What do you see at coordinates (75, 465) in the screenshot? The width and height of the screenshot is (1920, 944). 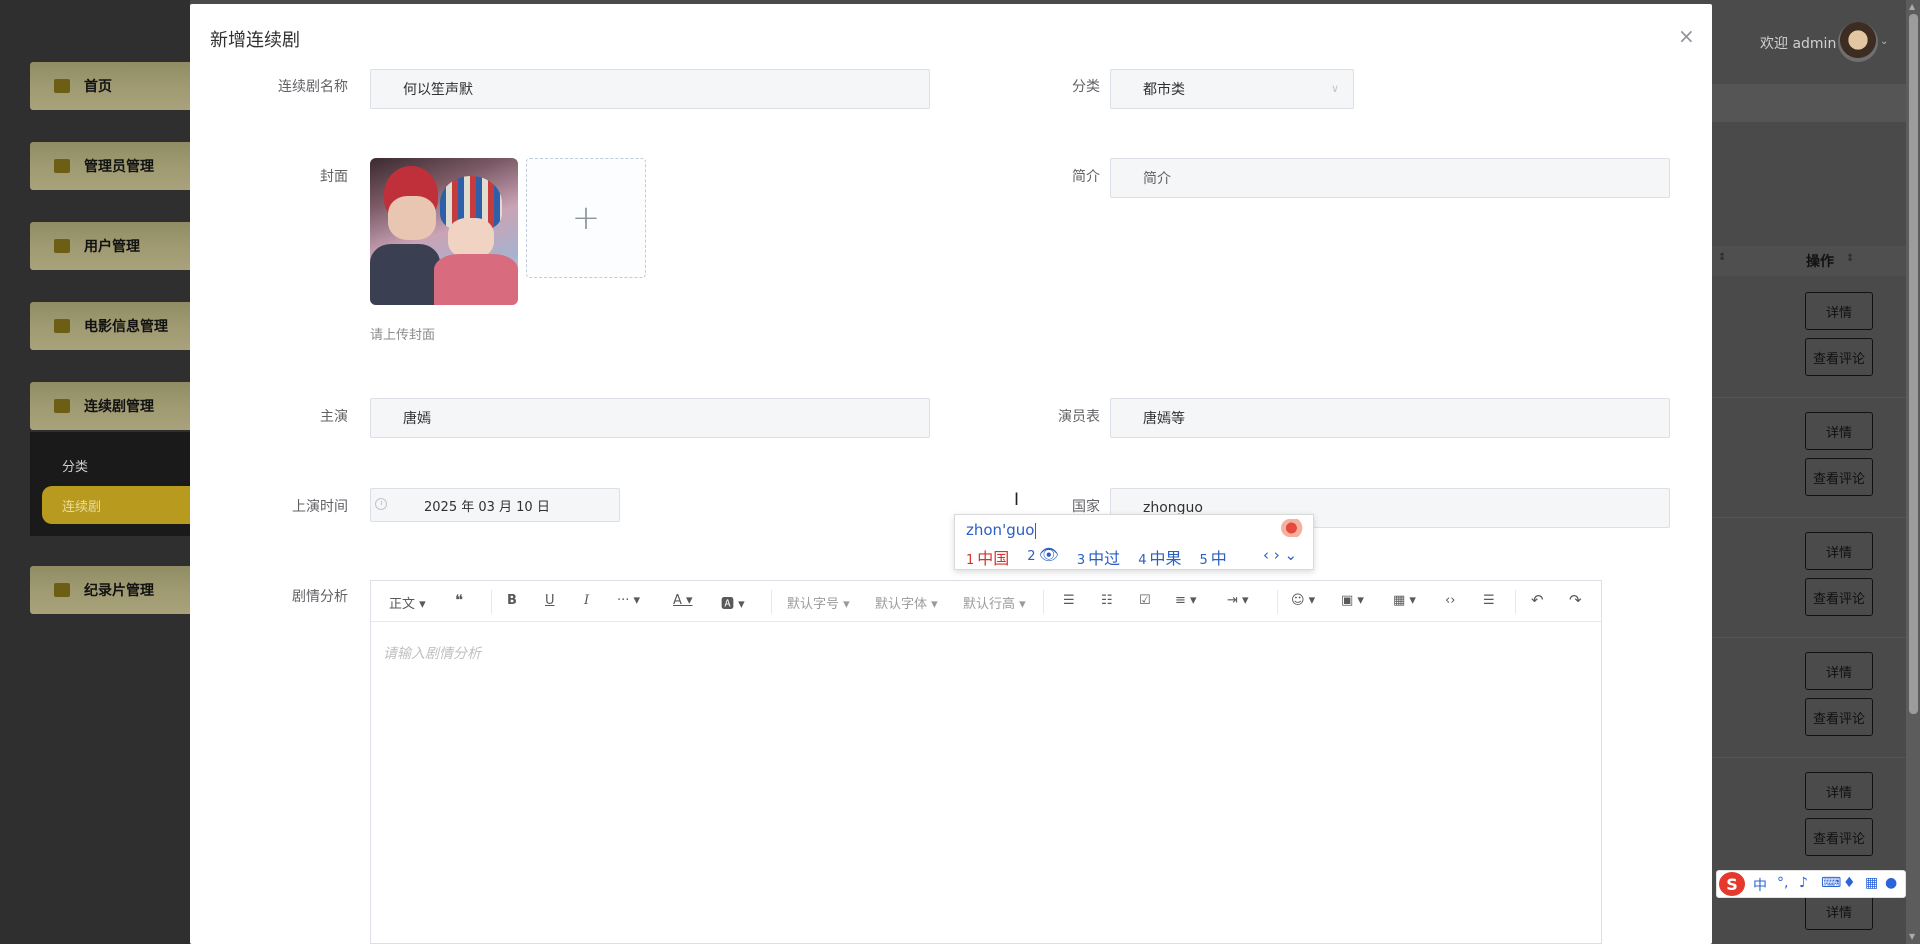 I see `submenu-item-category: 分类` at bounding box center [75, 465].